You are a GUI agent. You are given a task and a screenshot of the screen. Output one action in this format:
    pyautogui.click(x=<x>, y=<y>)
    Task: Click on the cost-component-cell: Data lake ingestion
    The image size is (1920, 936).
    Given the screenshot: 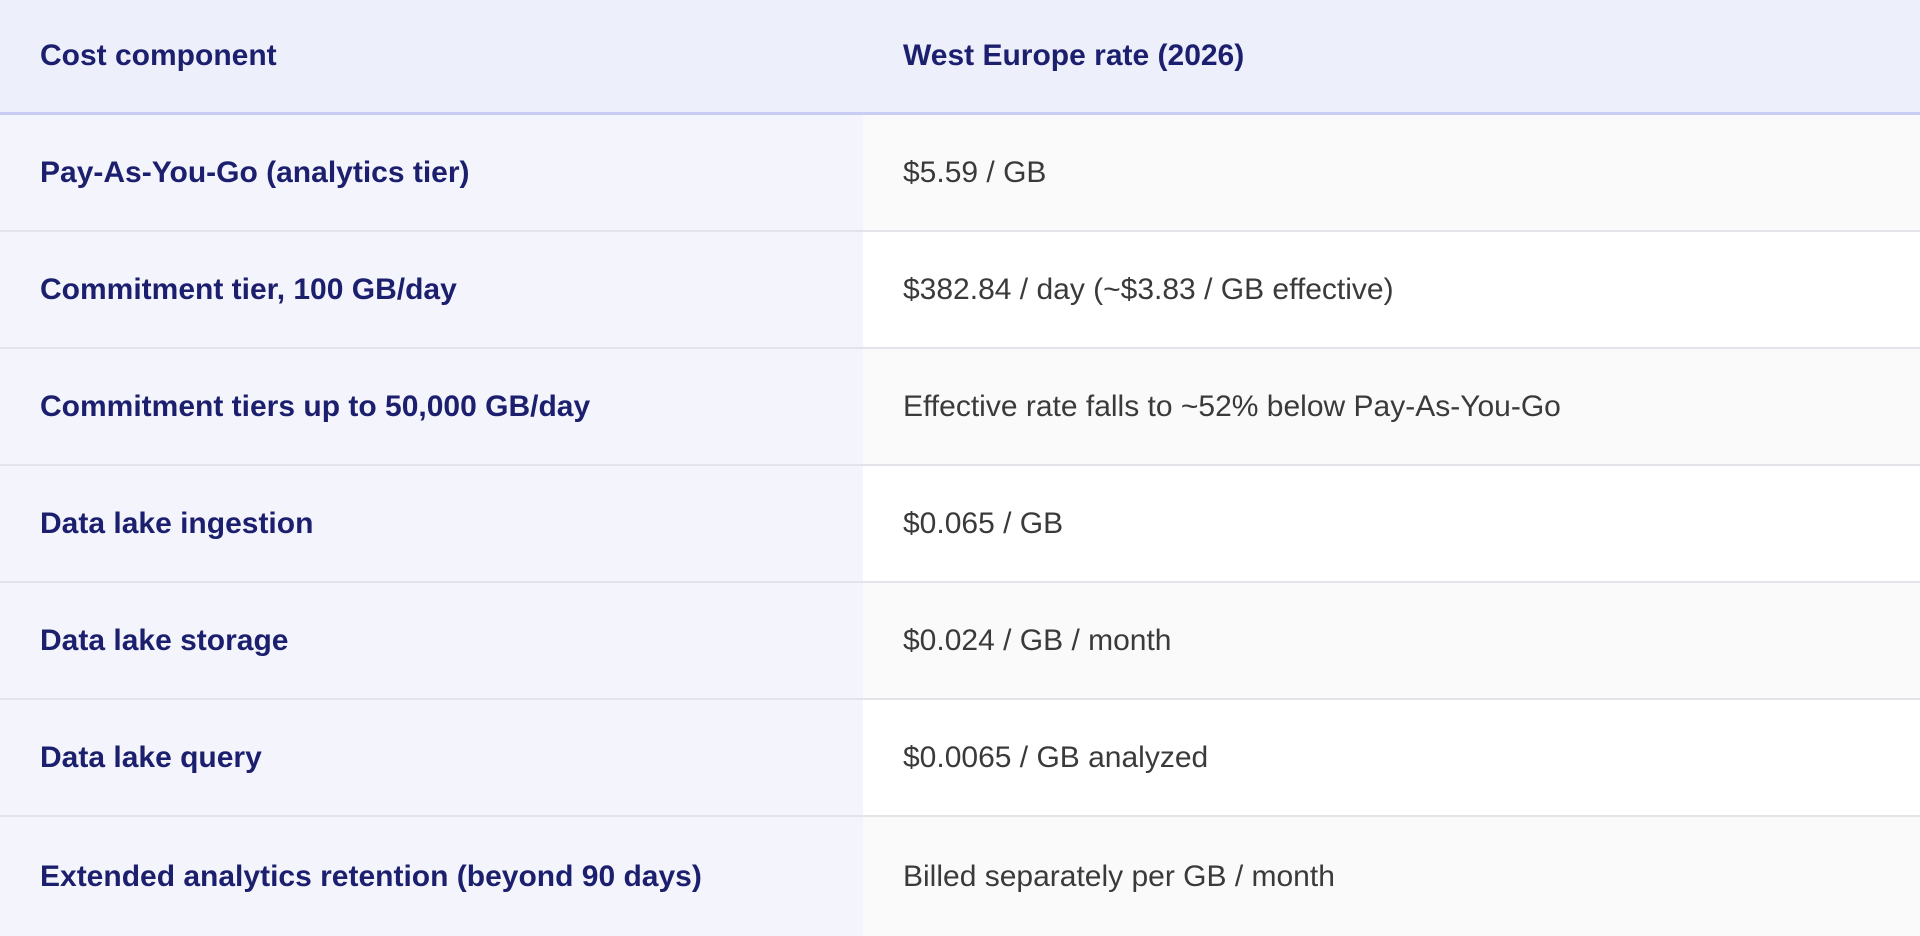 What is the action you would take?
    pyautogui.click(x=431, y=523)
    